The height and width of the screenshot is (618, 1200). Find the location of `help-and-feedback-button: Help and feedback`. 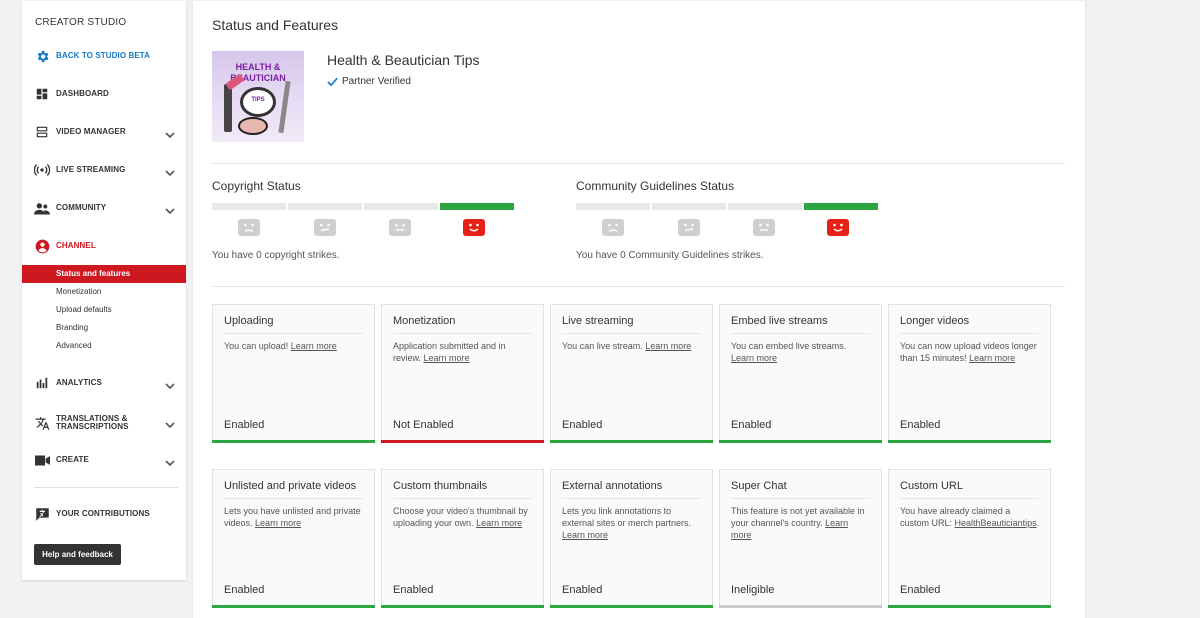

help-and-feedback-button: Help and feedback is located at coordinates (77, 554).